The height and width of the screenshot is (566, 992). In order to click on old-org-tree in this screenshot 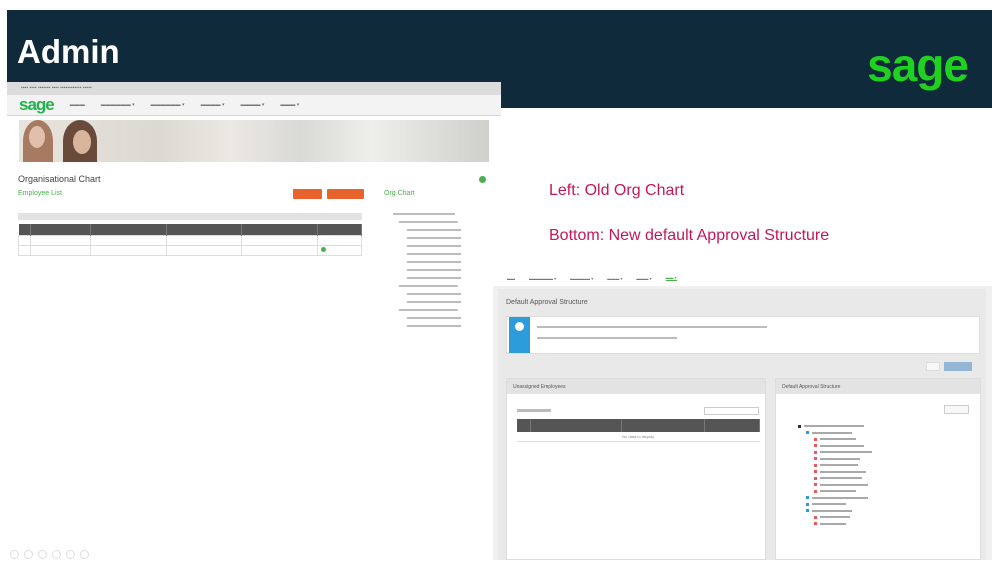, I will do `click(445, 270)`.